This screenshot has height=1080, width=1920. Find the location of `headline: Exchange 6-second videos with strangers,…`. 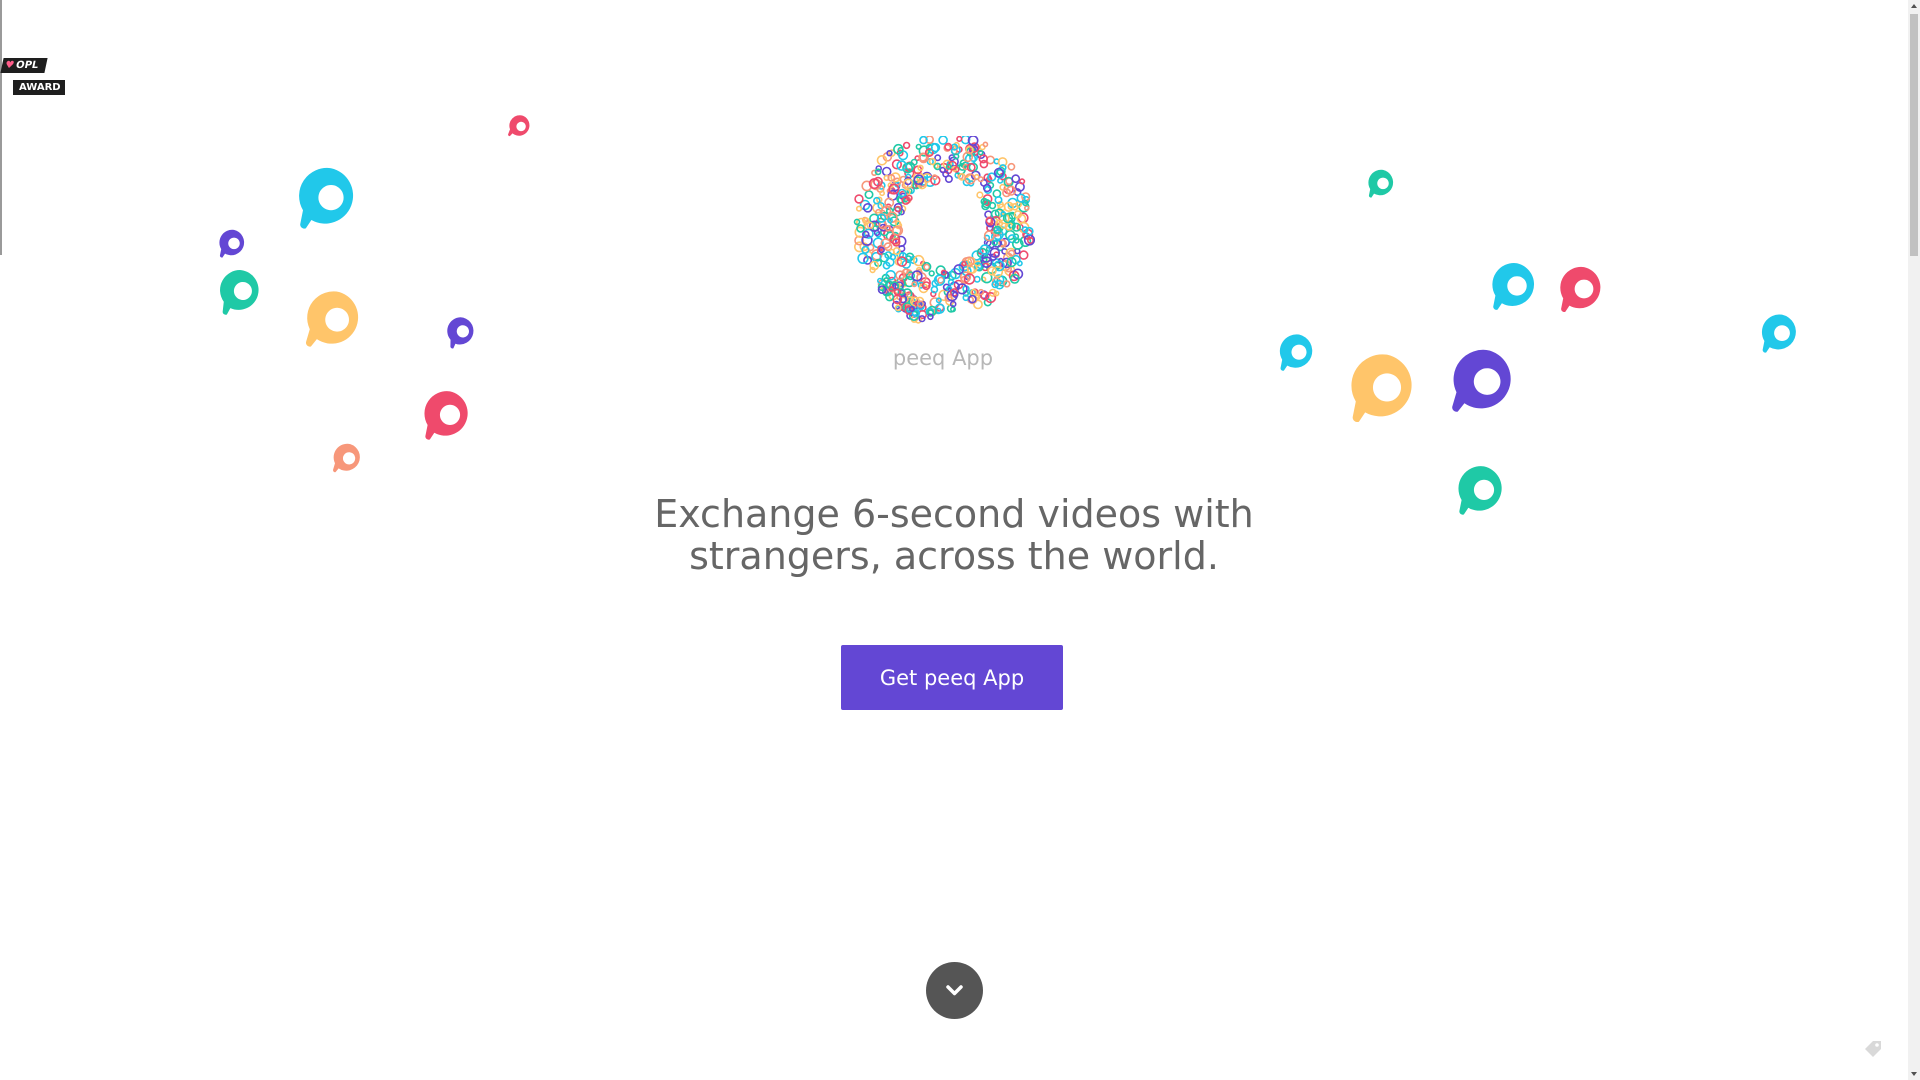

headline: Exchange 6-second videos with strangers,… is located at coordinates (954, 535).